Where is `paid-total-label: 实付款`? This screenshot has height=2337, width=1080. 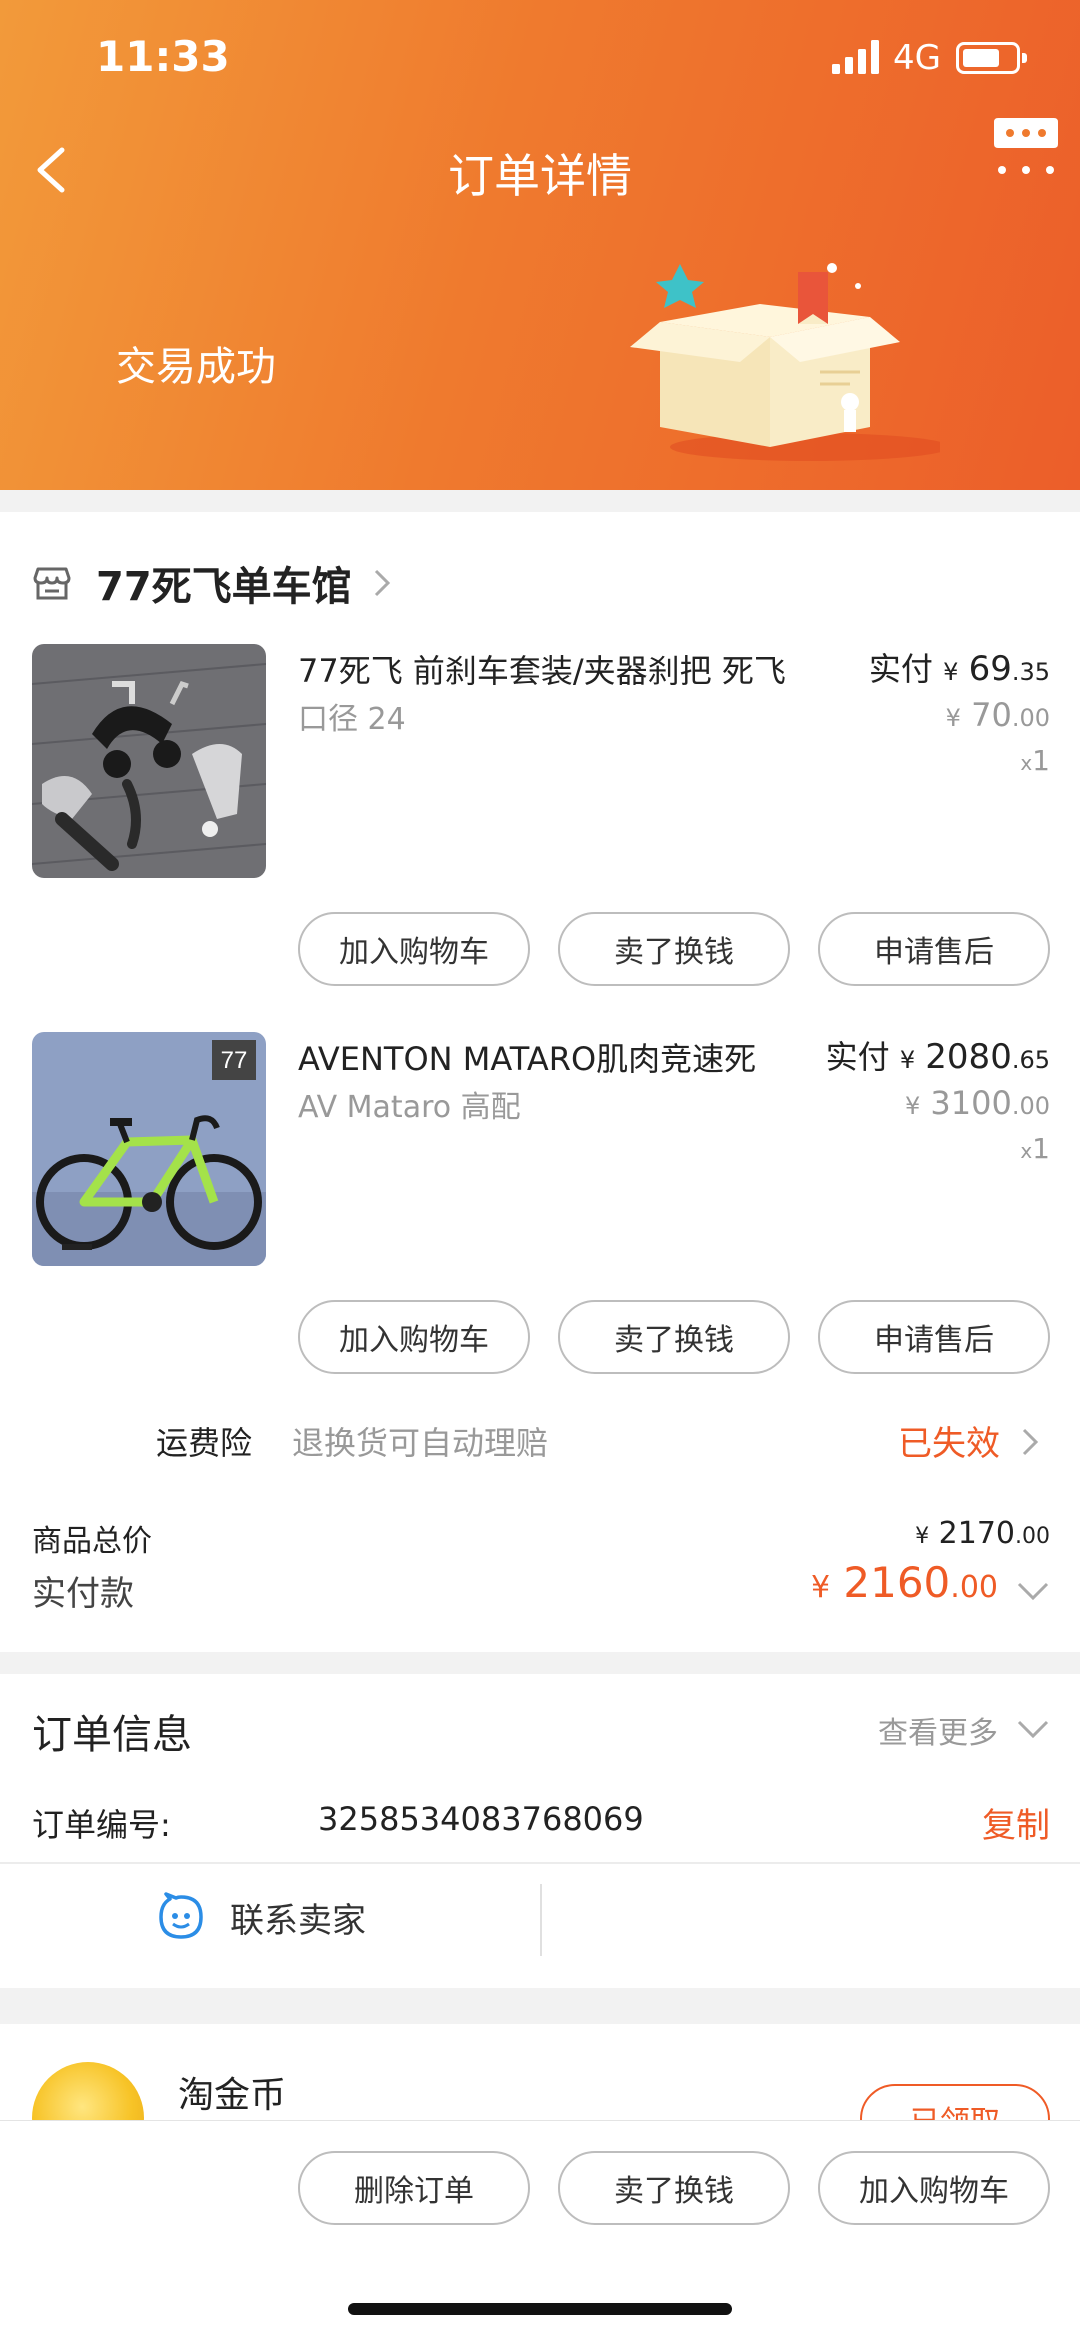 paid-total-label: 实付款 is located at coordinates (83, 1594).